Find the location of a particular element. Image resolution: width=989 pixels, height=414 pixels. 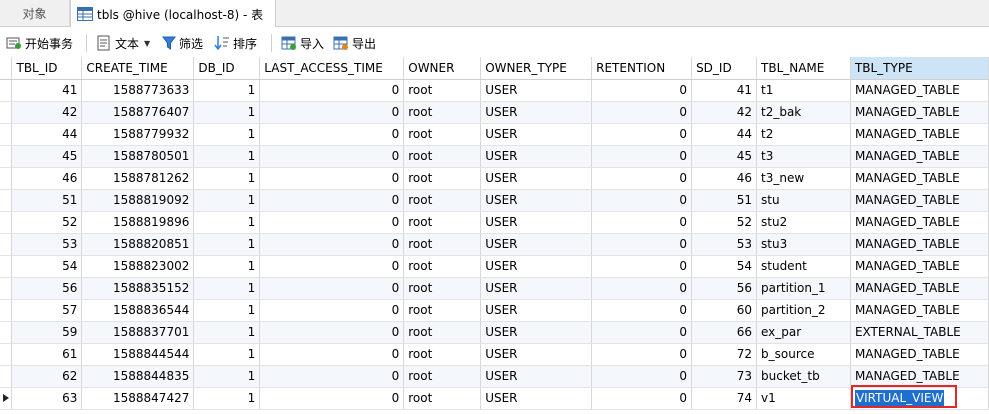

cell-tbl-name: t3 is located at coordinates (803, 156).